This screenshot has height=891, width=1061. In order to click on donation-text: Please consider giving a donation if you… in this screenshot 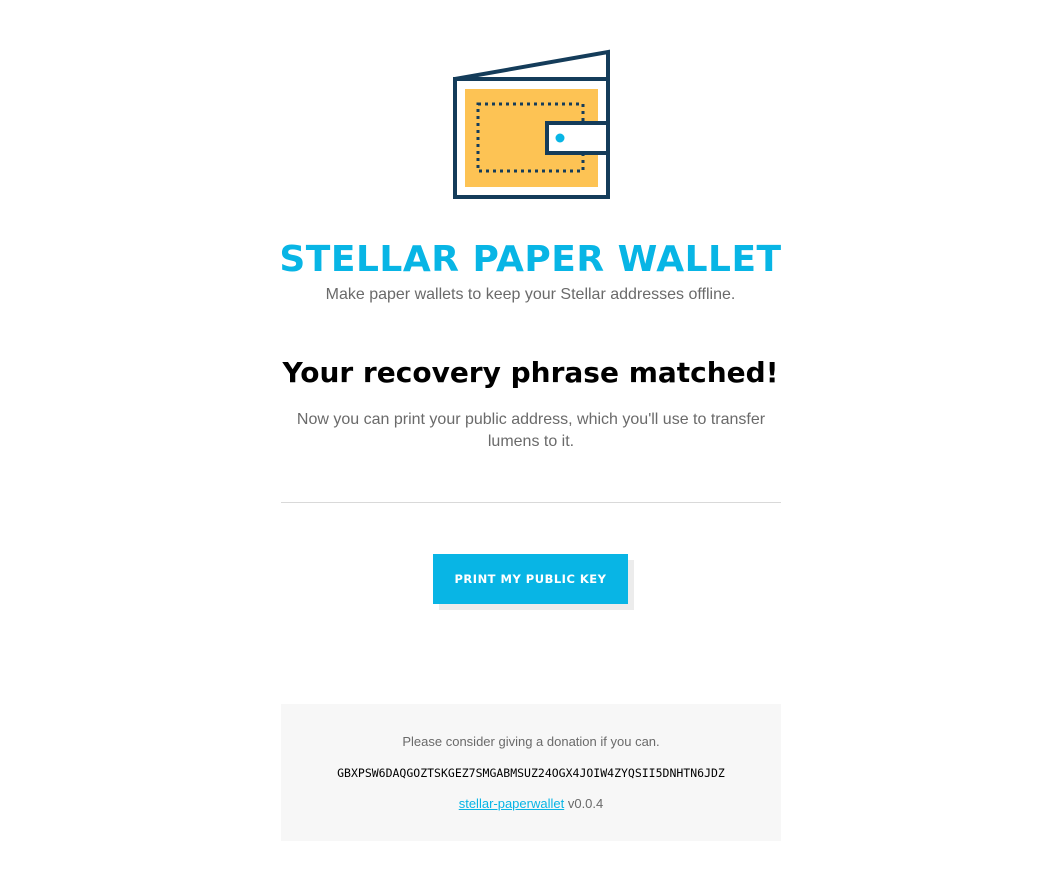, I will do `click(531, 741)`.